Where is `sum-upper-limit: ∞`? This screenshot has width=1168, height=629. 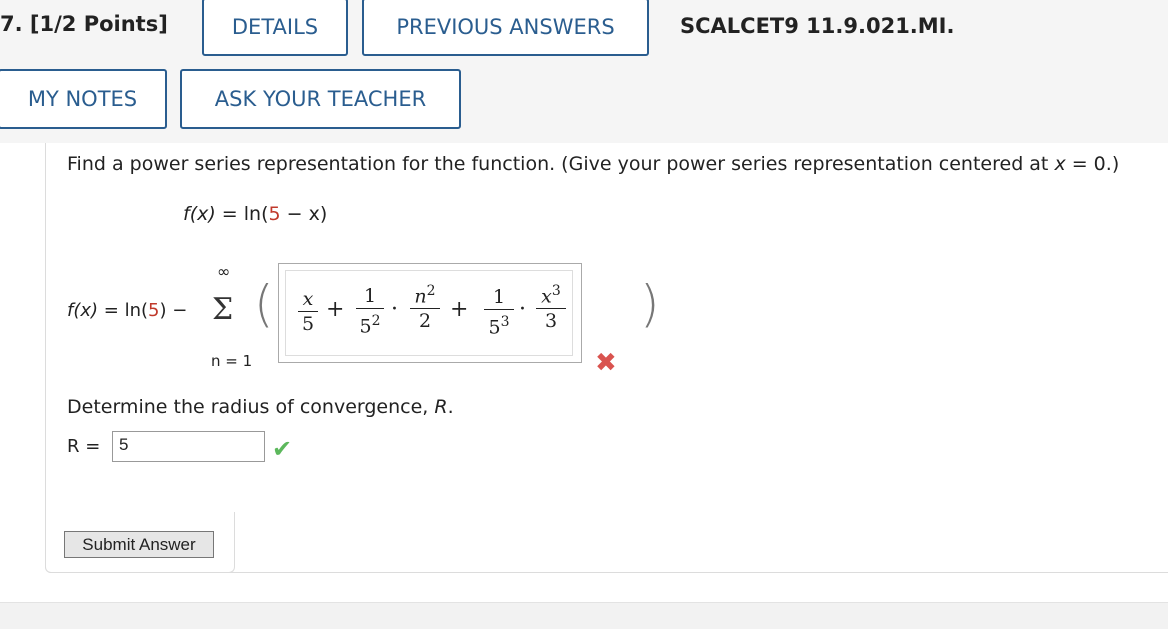 sum-upper-limit: ∞ is located at coordinates (224, 271).